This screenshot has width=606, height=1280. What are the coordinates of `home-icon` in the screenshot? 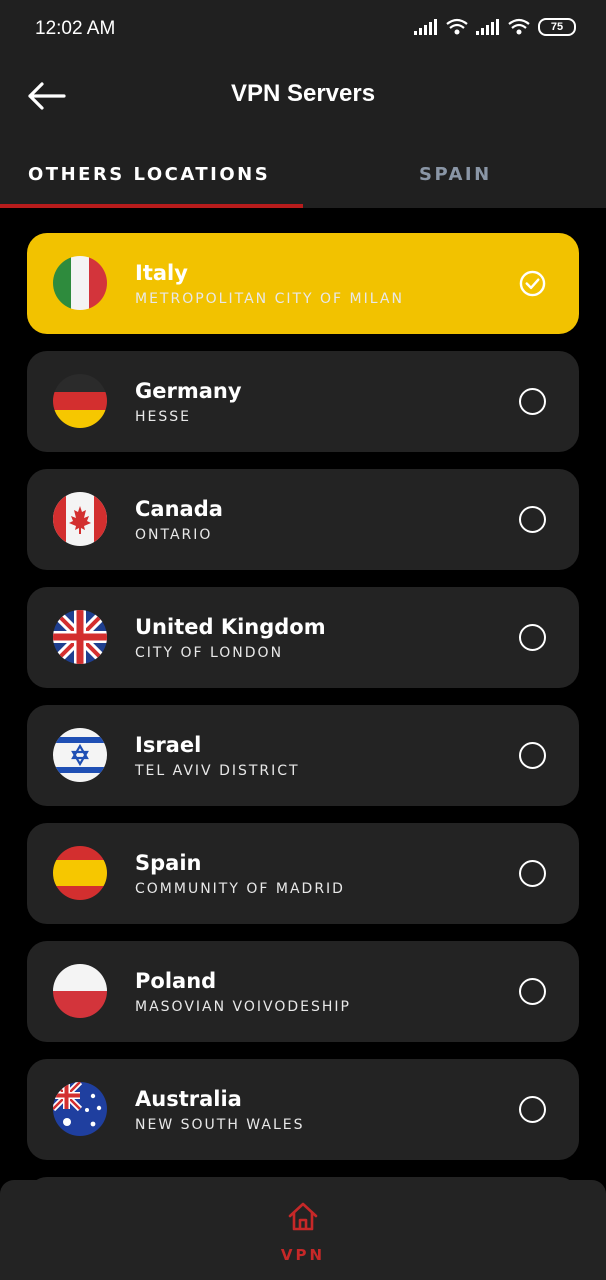 It's located at (303, 1216).